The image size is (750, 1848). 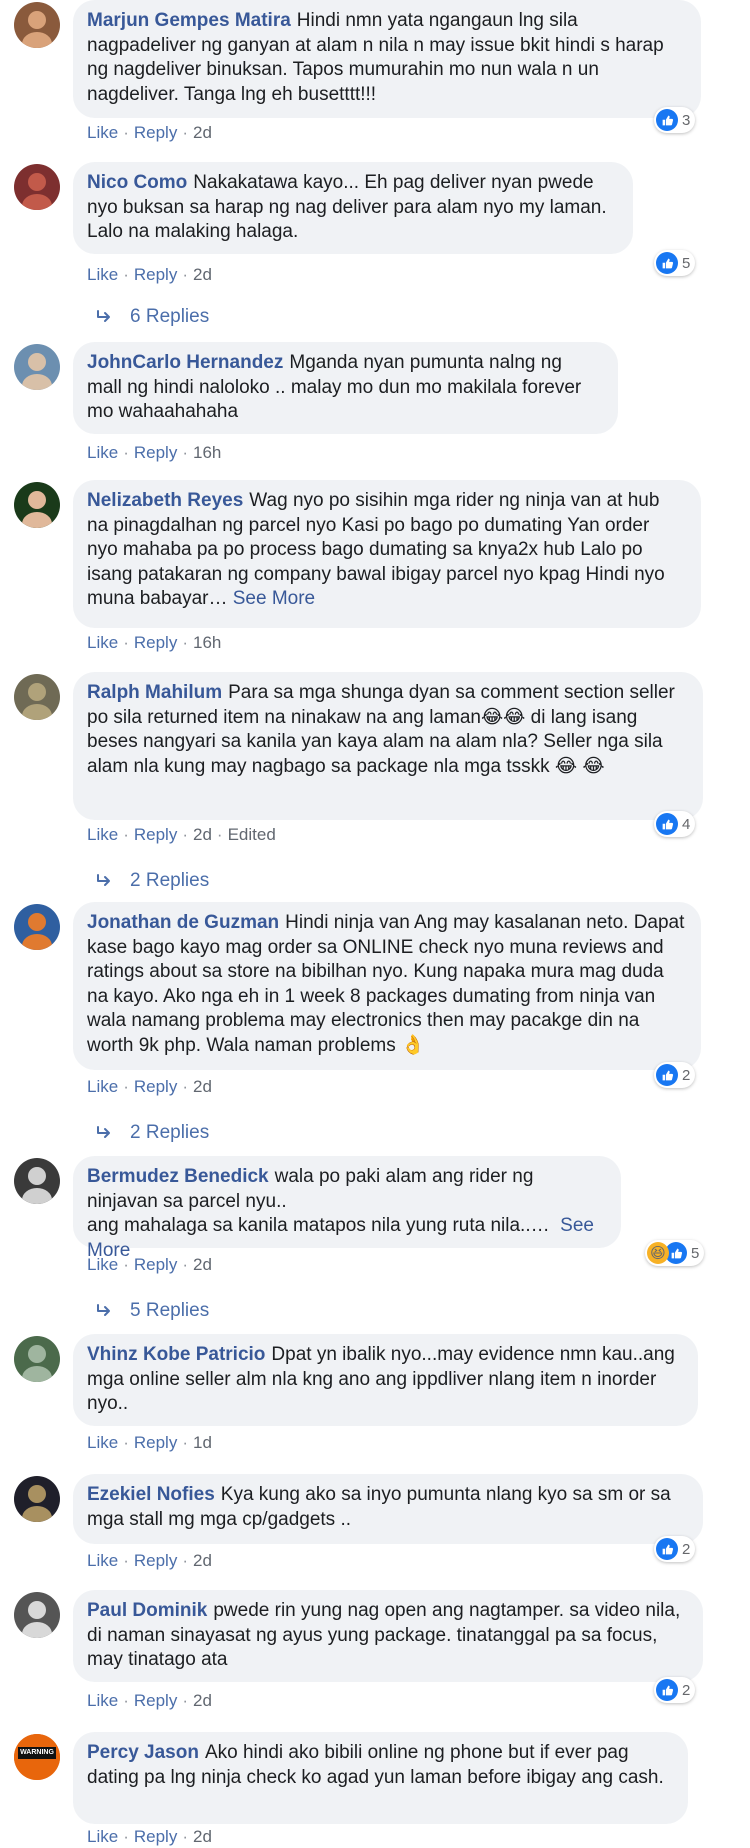 What do you see at coordinates (178, 1176) in the screenshot?
I see `comment-author: Bermudez Benedick` at bounding box center [178, 1176].